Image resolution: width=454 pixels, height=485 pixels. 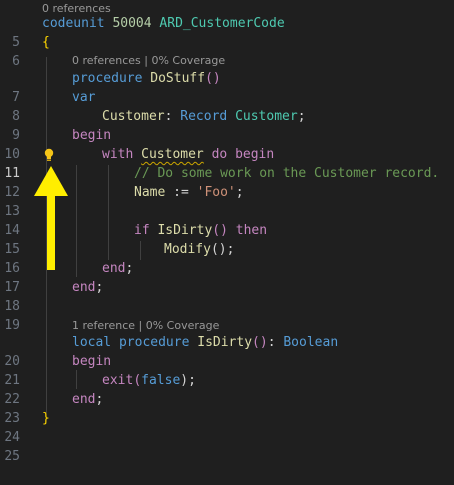 What do you see at coordinates (227, 87) in the screenshot?
I see `code-line: 7 procedure DoStuff()` at bounding box center [227, 87].